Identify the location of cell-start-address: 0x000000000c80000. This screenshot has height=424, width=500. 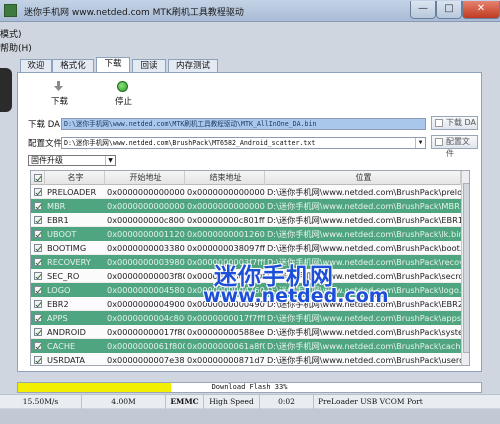
(145, 221).